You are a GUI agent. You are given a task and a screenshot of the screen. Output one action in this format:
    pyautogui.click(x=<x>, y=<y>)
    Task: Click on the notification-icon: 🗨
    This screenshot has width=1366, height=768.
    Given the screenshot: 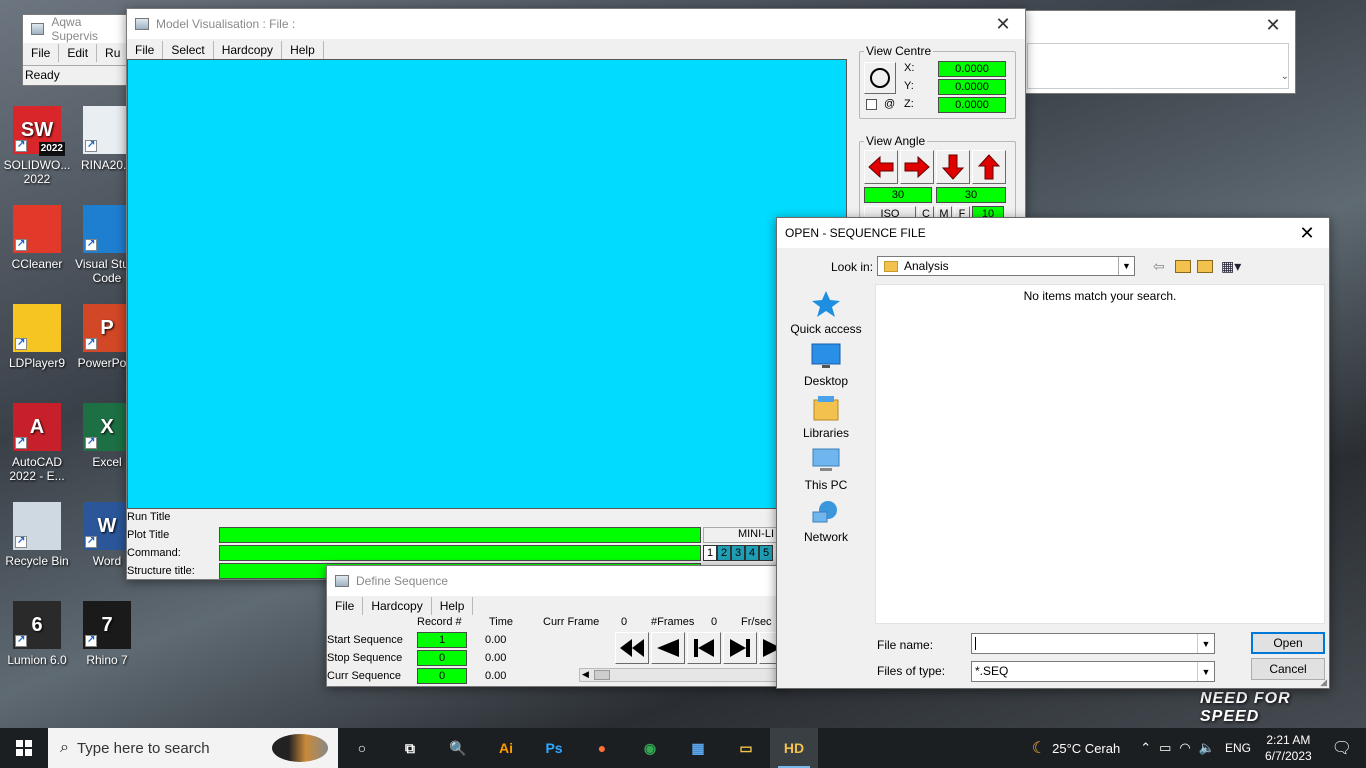 What is the action you would take?
    pyautogui.click(x=1342, y=748)
    